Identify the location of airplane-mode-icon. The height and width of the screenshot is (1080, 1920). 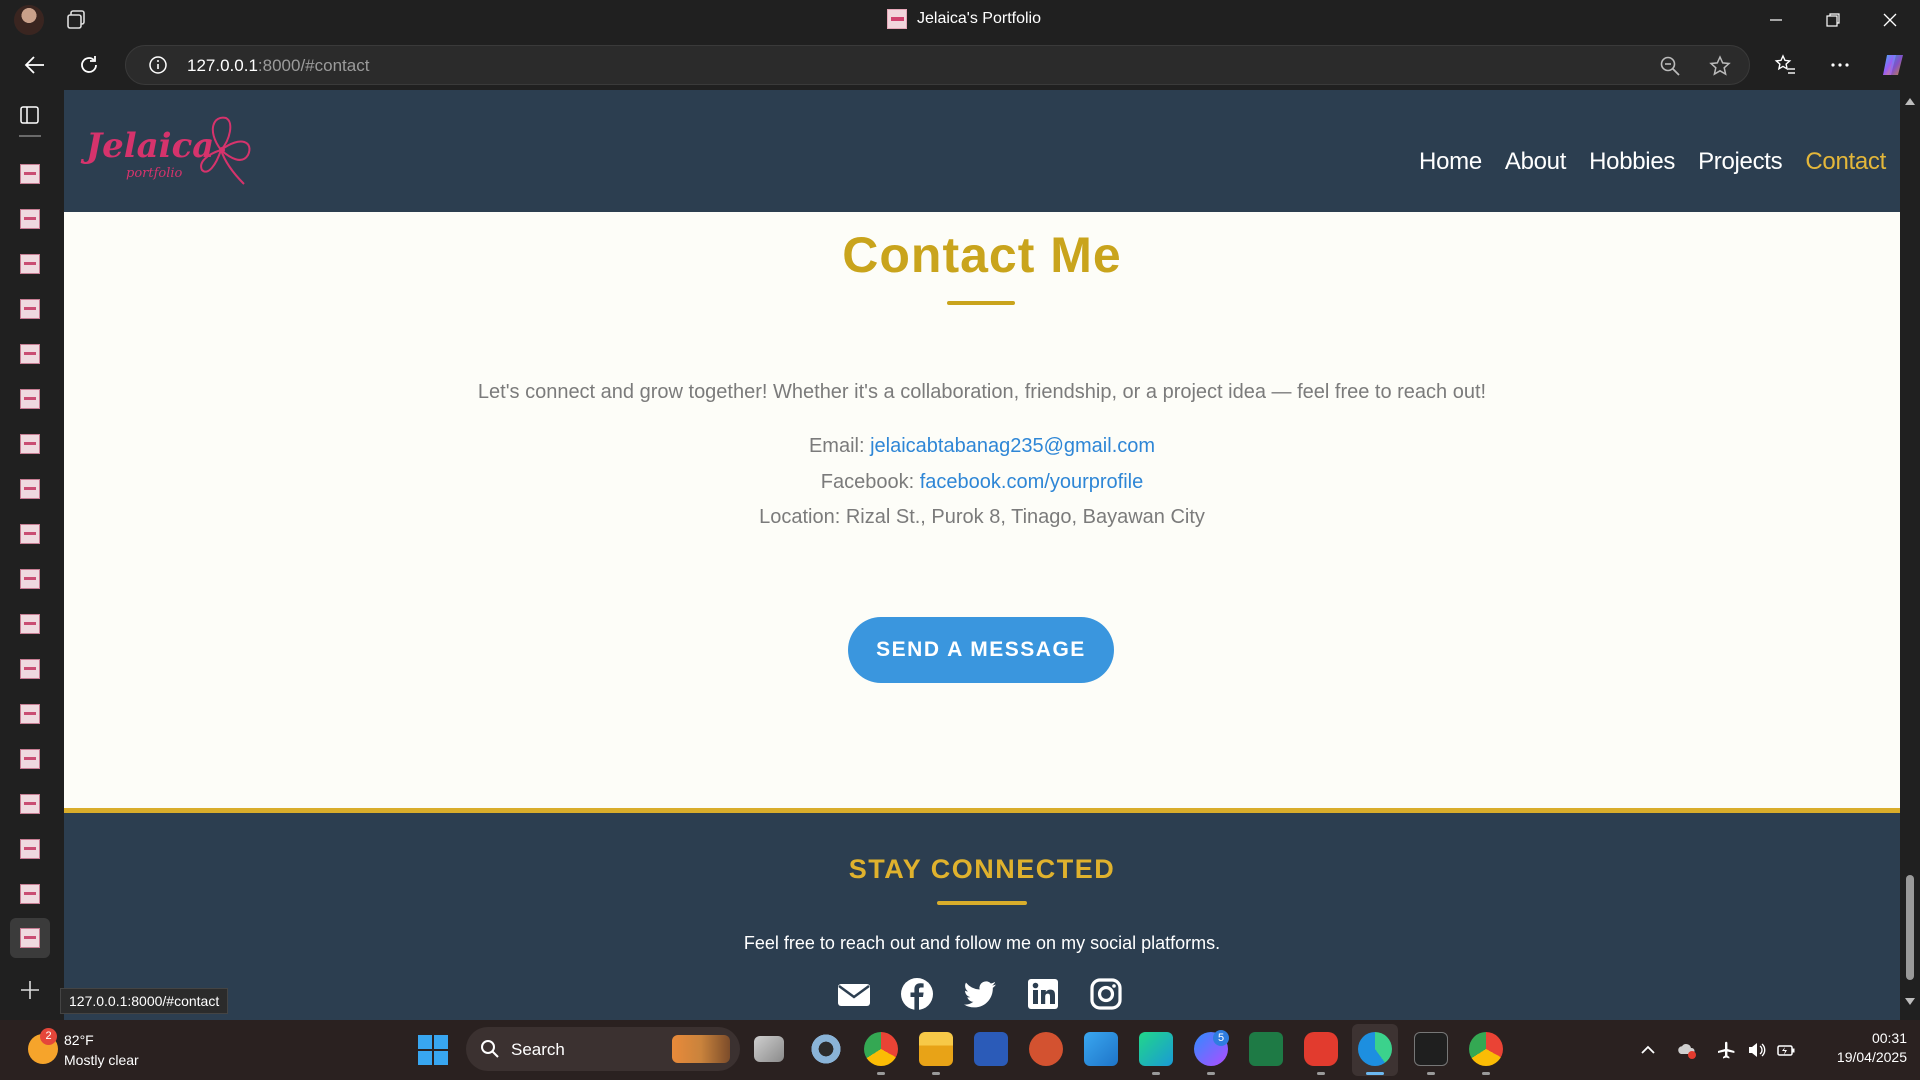
(1726, 1050).